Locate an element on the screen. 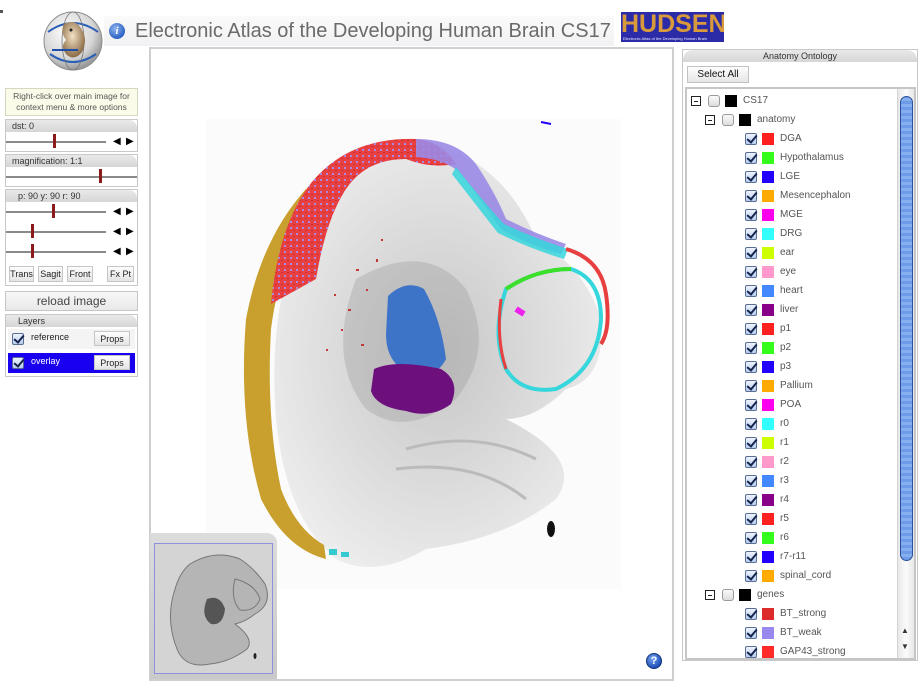 The width and height of the screenshot is (920, 691). info-icon: i is located at coordinates (117, 31).